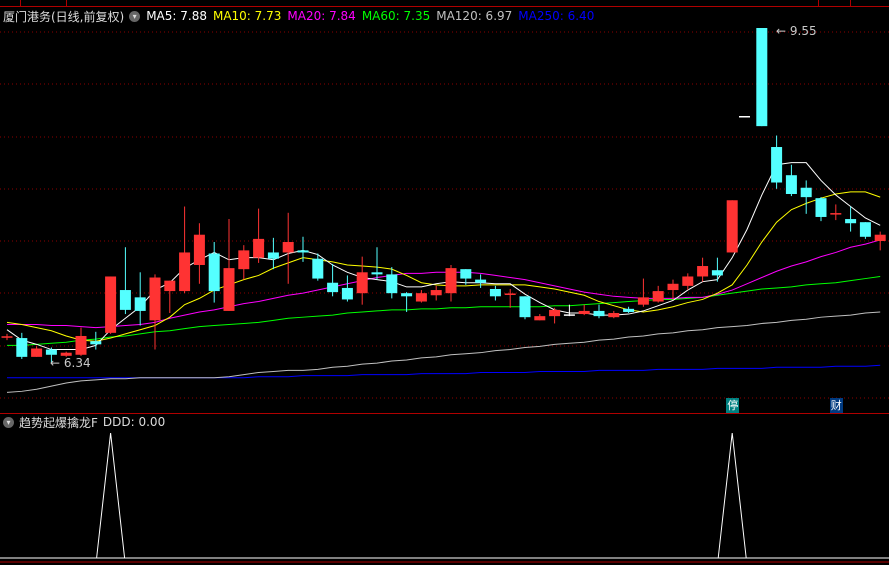 The image size is (889, 565). What do you see at coordinates (70, 363) in the screenshot?
I see `low-price-label: ← 6.34` at bounding box center [70, 363].